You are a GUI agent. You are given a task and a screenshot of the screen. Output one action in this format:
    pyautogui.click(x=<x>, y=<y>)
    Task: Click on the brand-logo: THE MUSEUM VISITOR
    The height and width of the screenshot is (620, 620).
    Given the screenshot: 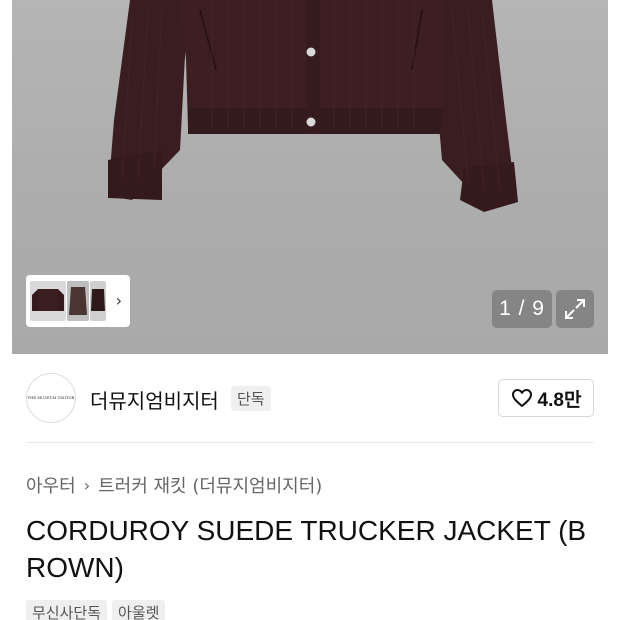 What is the action you would take?
    pyautogui.click(x=51, y=398)
    